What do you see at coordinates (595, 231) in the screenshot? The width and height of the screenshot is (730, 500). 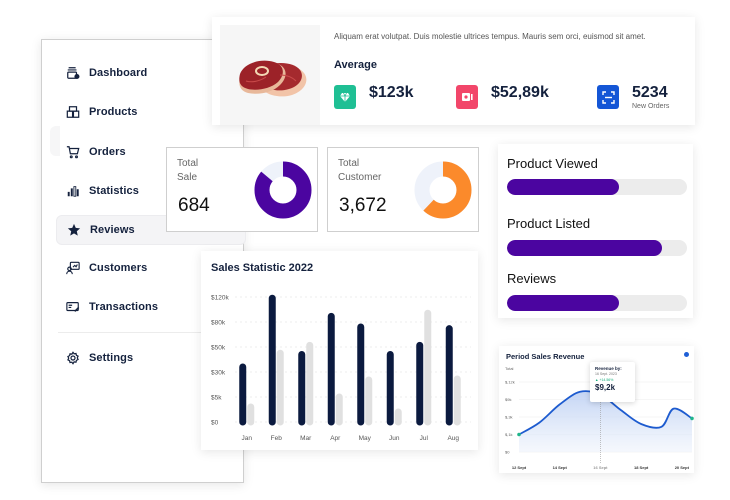 I see `progress-card: Product Viewed Product Listed Reviews` at bounding box center [595, 231].